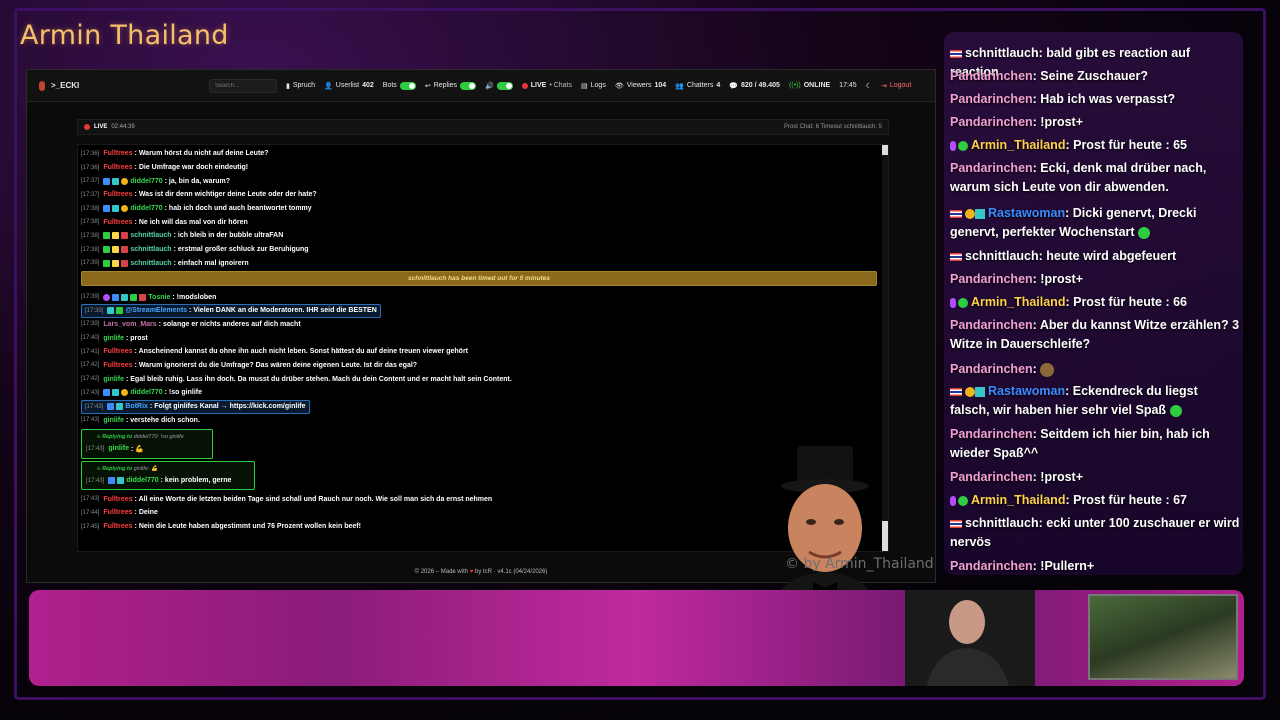 The height and width of the screenshot is (720, 1280). I want to click on overlay-chat-message: Pandarinchen:, so click(1095, 369).